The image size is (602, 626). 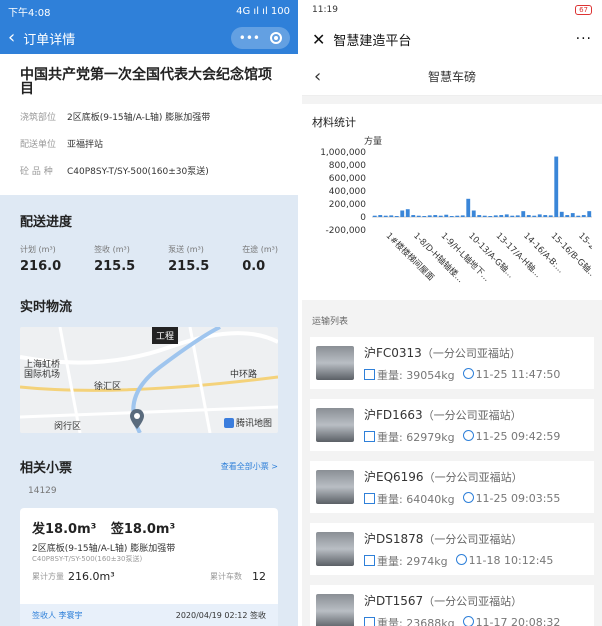 I want to click on weight-text: 重量: 23688kg, so click(x=416, y=621).